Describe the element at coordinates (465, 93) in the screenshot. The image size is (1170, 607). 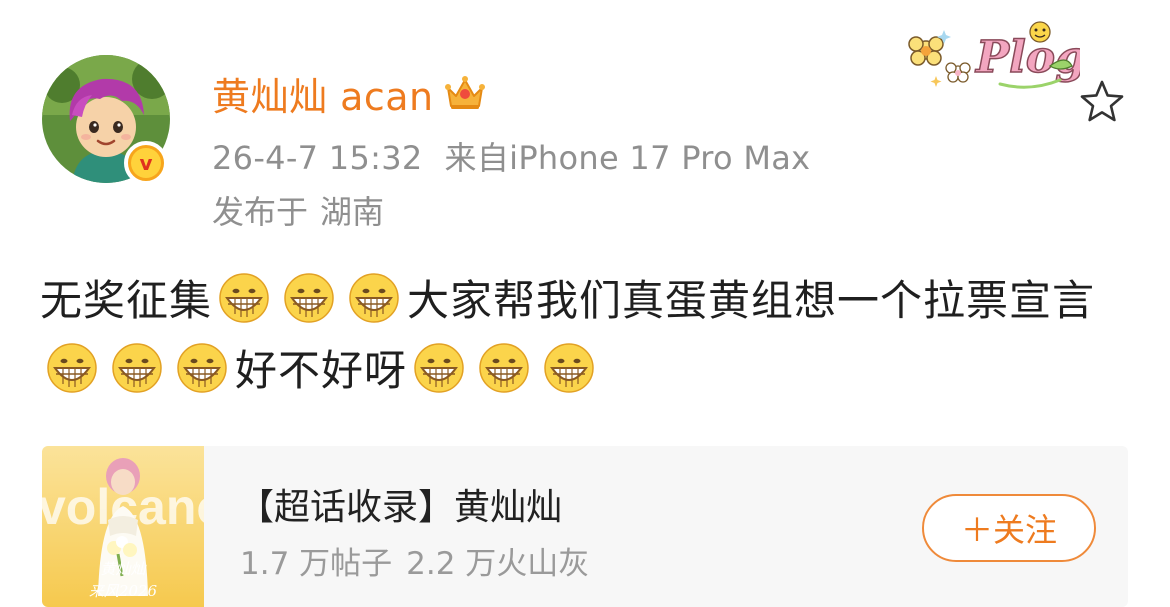
I see `crown-icon` at that location.